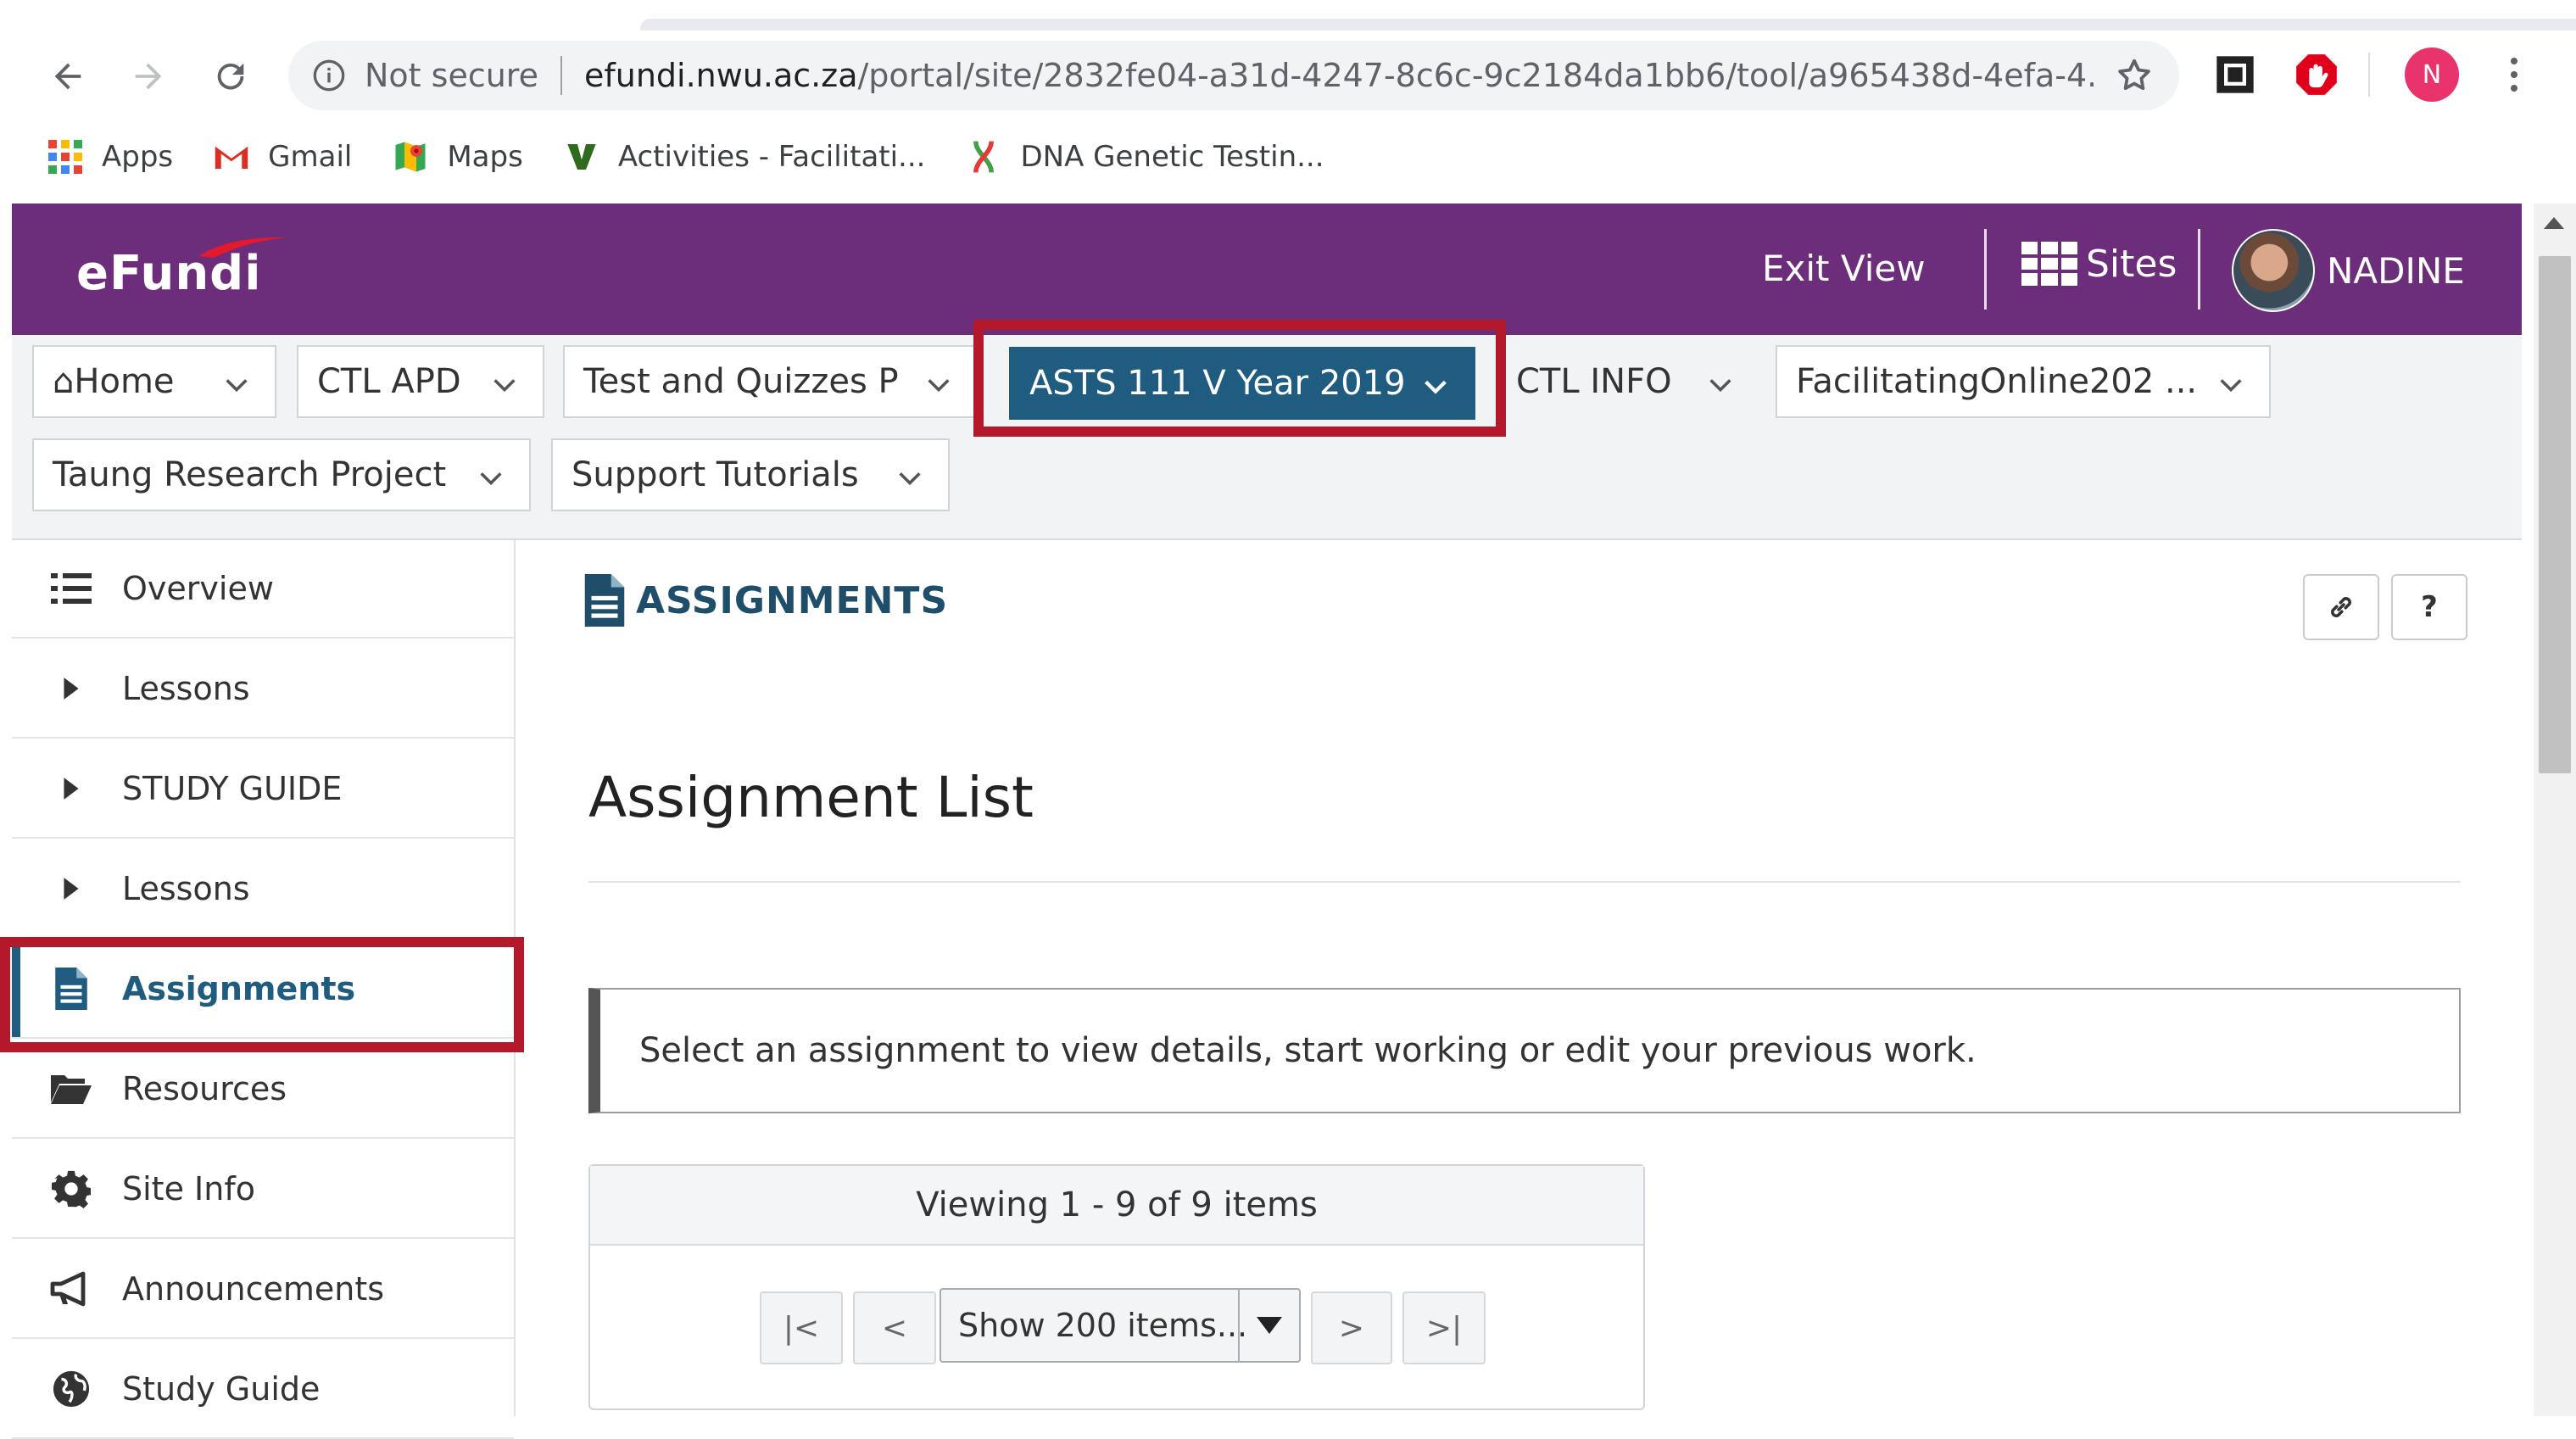  I want to click on title-divider, so click(1524, 882).